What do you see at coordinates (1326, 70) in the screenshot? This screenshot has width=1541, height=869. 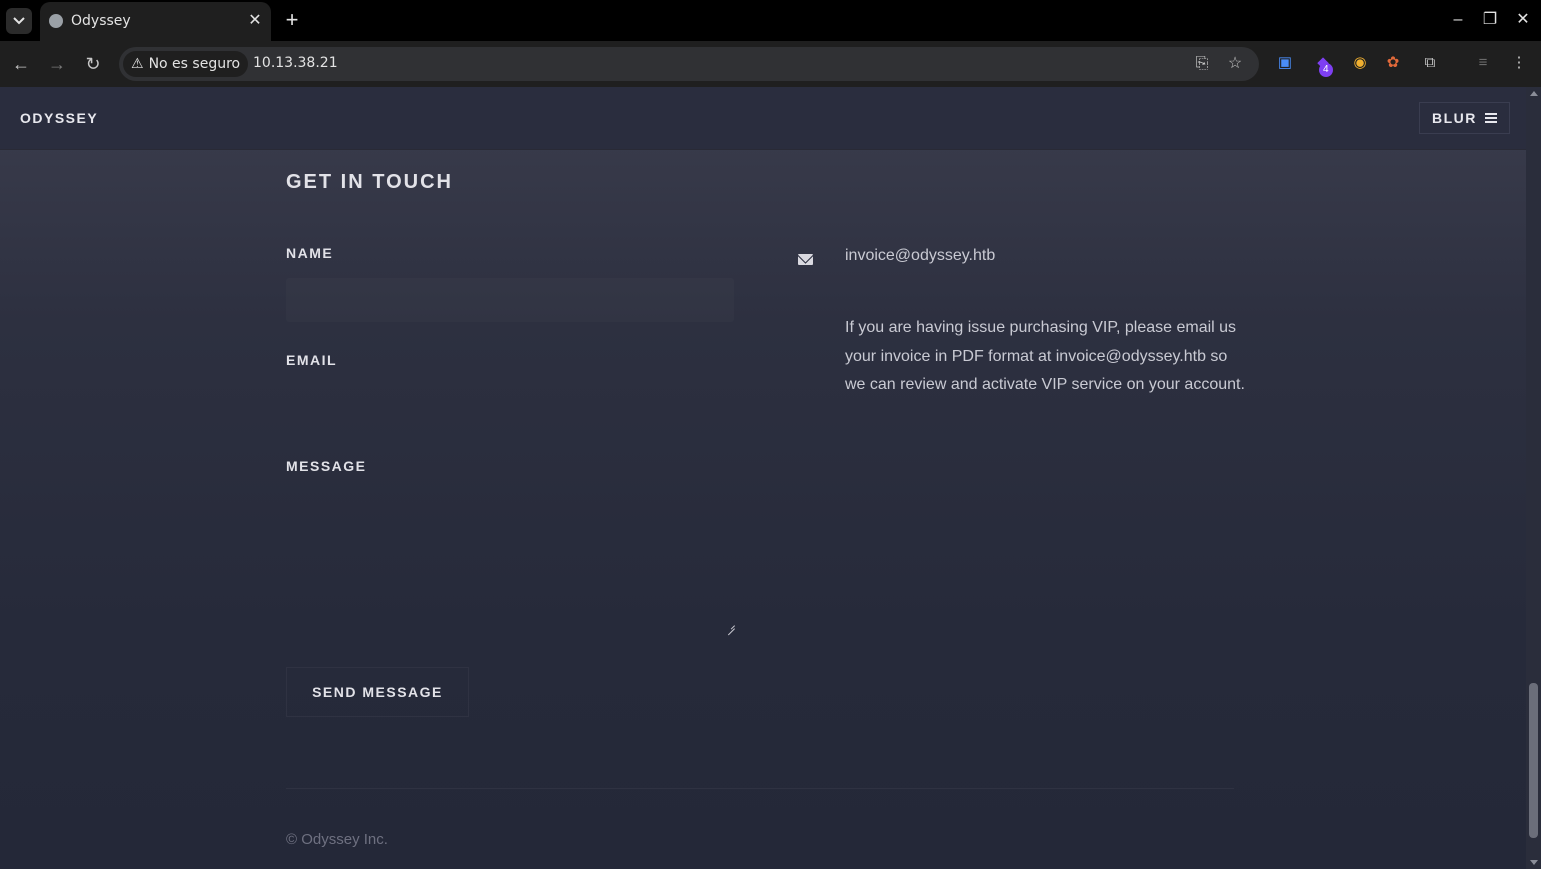 I see `extension-badge: 4` at bounding box center [1326, 70].